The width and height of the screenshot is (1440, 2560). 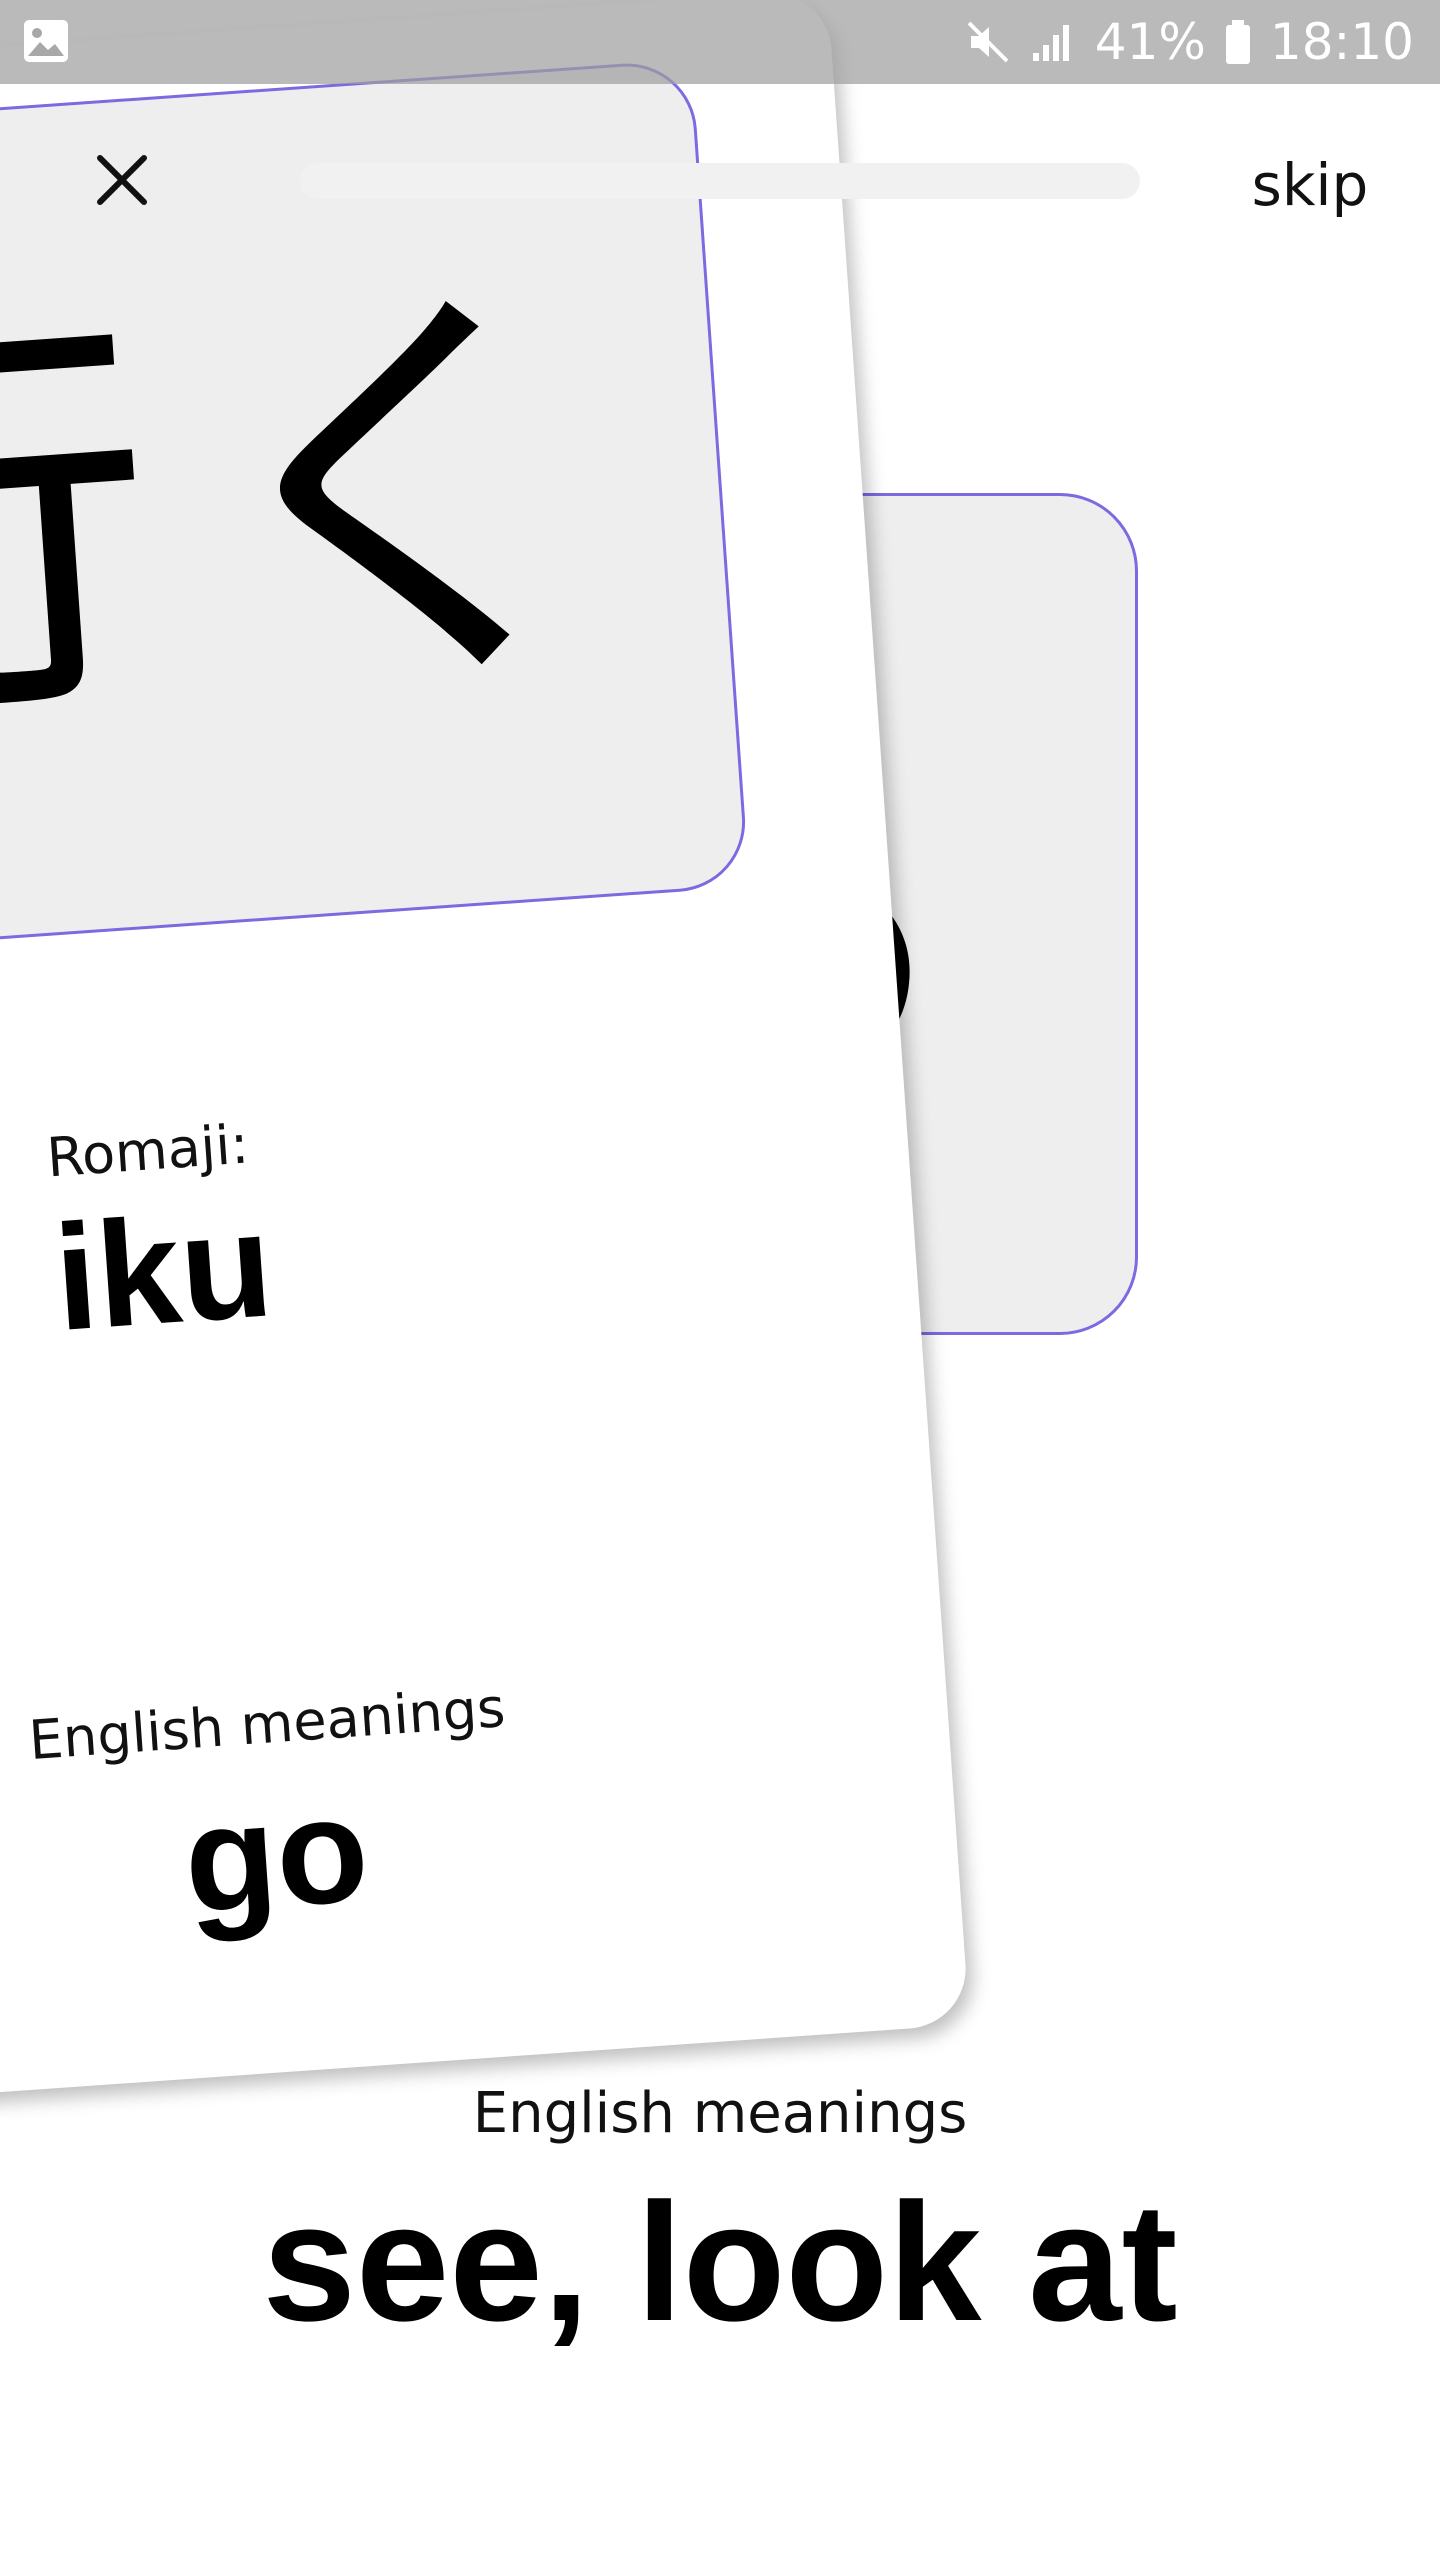 What do you see at coordinates (46, 41) in the screenshot?
I see `image-icon` at bounding box center [46, 41].